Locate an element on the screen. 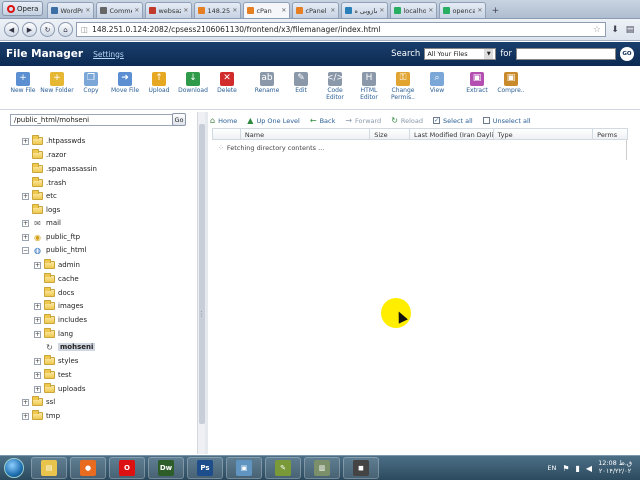  html-editor-button: H HTML Editor is located at coordinates (369, 86).